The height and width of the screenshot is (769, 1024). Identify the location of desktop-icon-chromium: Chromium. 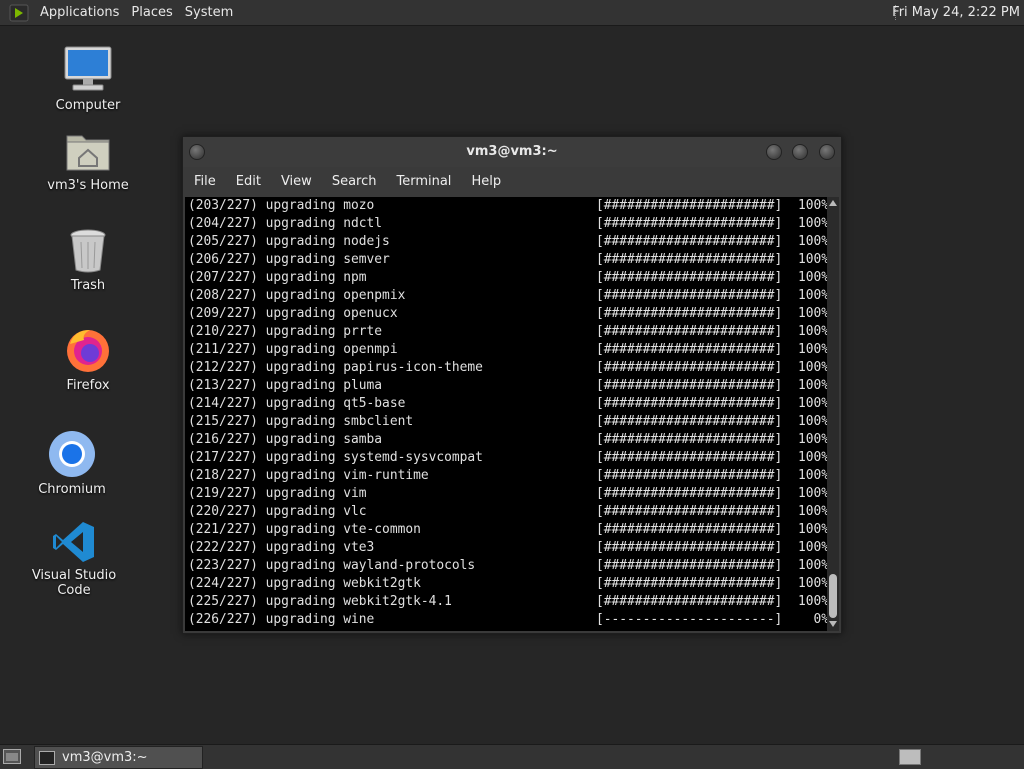
(72, 463).